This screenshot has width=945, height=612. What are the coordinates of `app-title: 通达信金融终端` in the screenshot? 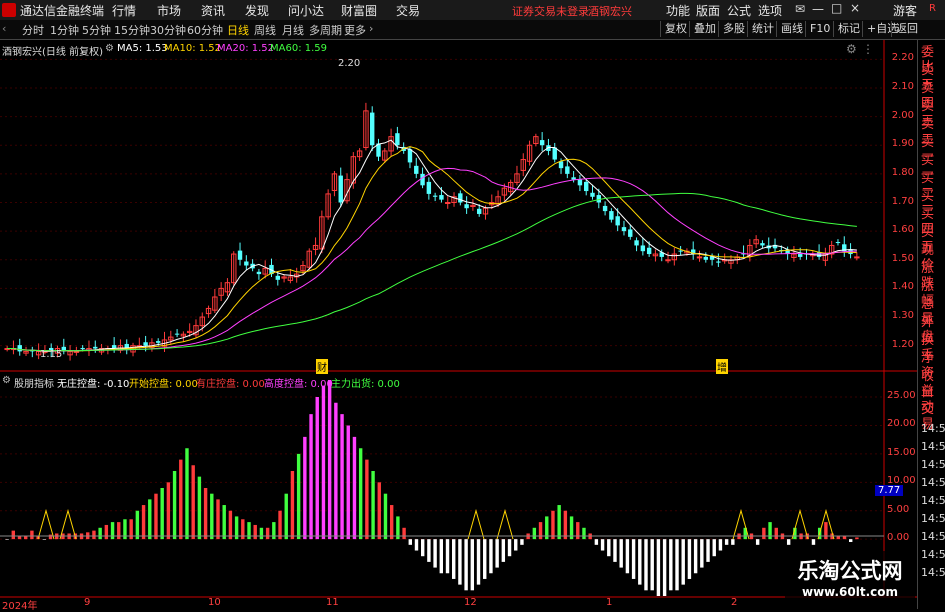 It's located at (62, 11).